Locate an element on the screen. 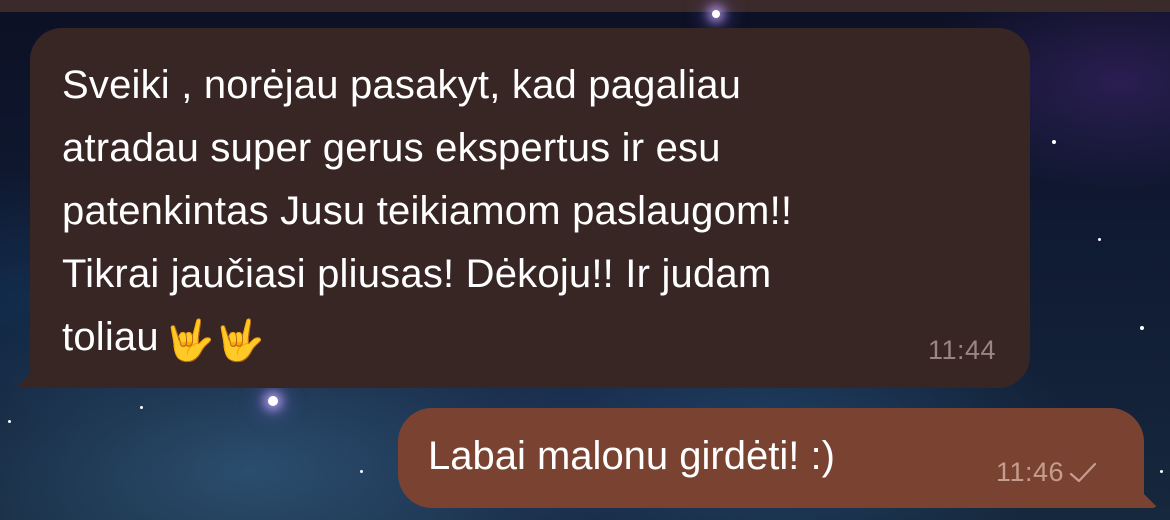  message-status: 11:46 is located at coordinates (1047, 472).